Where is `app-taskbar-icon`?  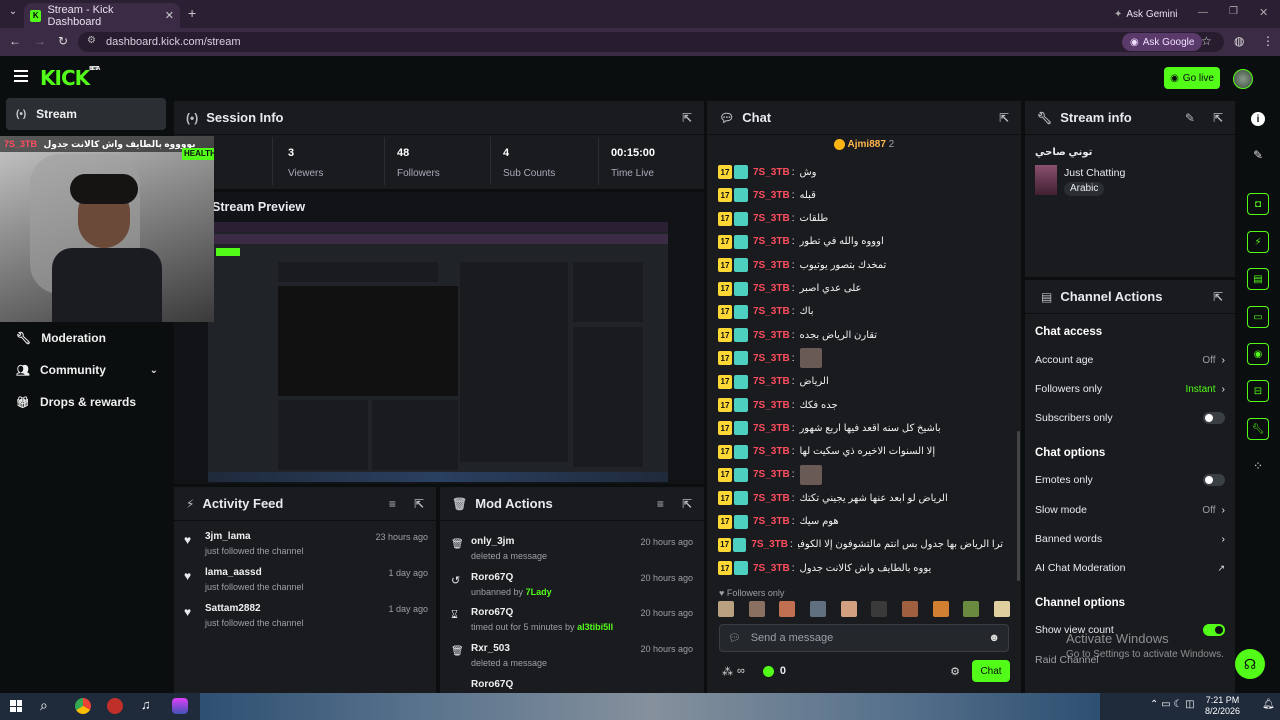 app-taskbar-icon is located at coordinates (115, 706).